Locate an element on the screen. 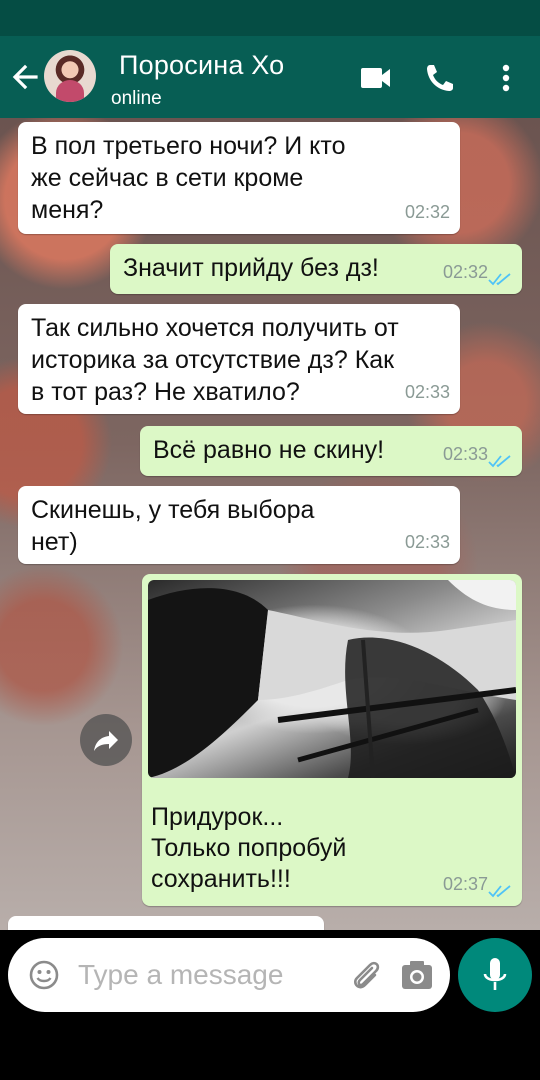  status-bar is located at coordinates (270, 18).